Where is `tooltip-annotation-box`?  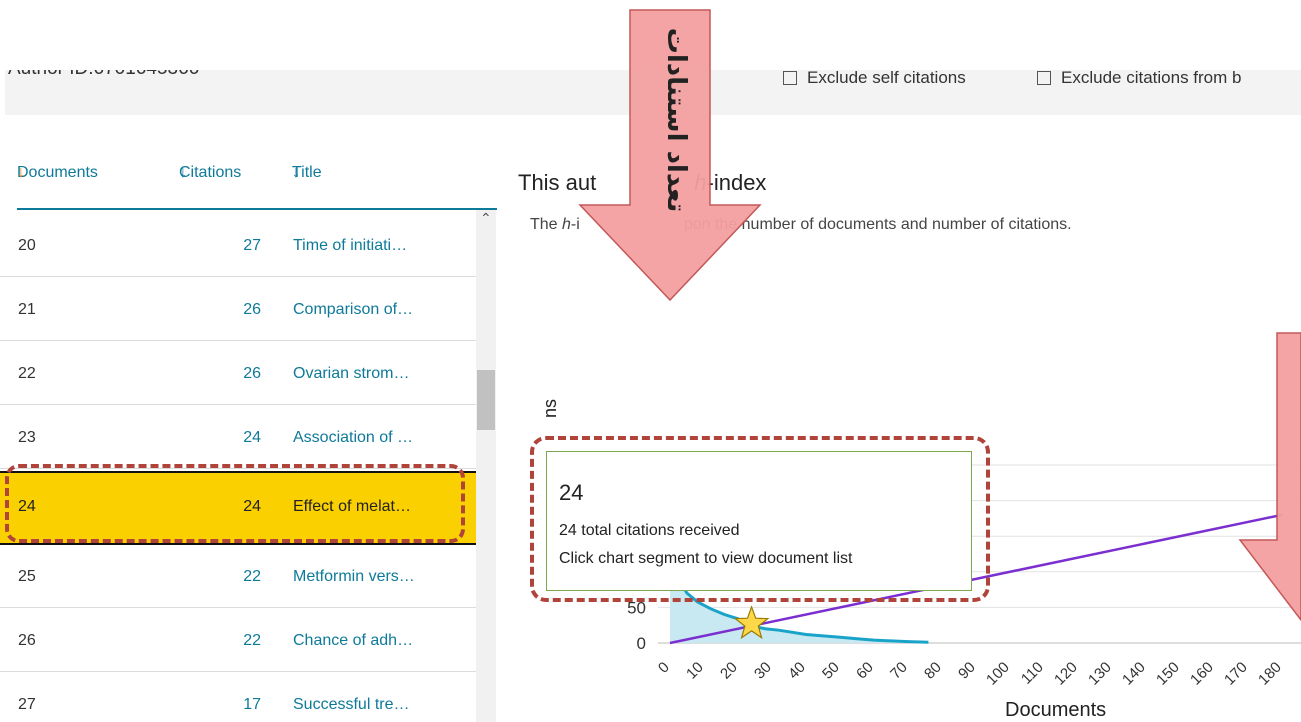
tooltip-annotation-box is located at coordinates (760, 519).